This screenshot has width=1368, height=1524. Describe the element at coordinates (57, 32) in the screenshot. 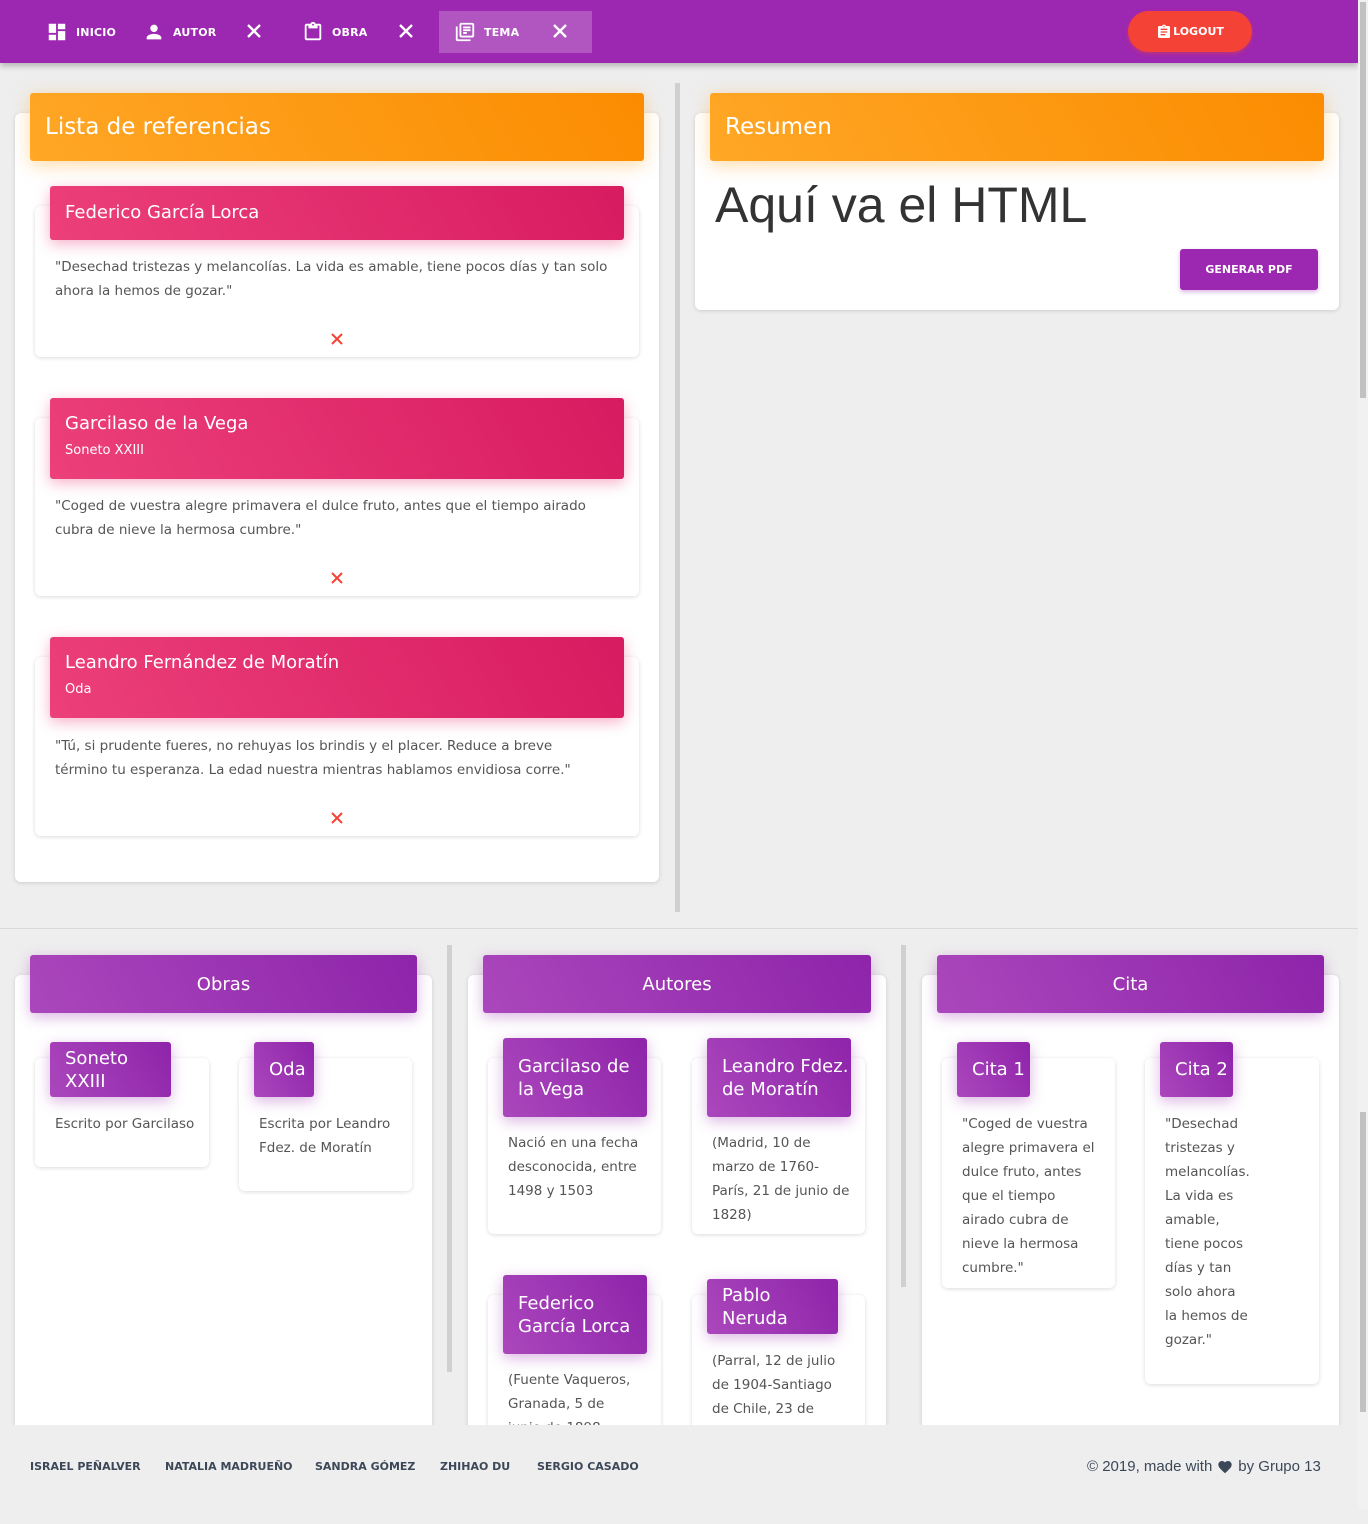

I see `dashboard-icon` at that location.